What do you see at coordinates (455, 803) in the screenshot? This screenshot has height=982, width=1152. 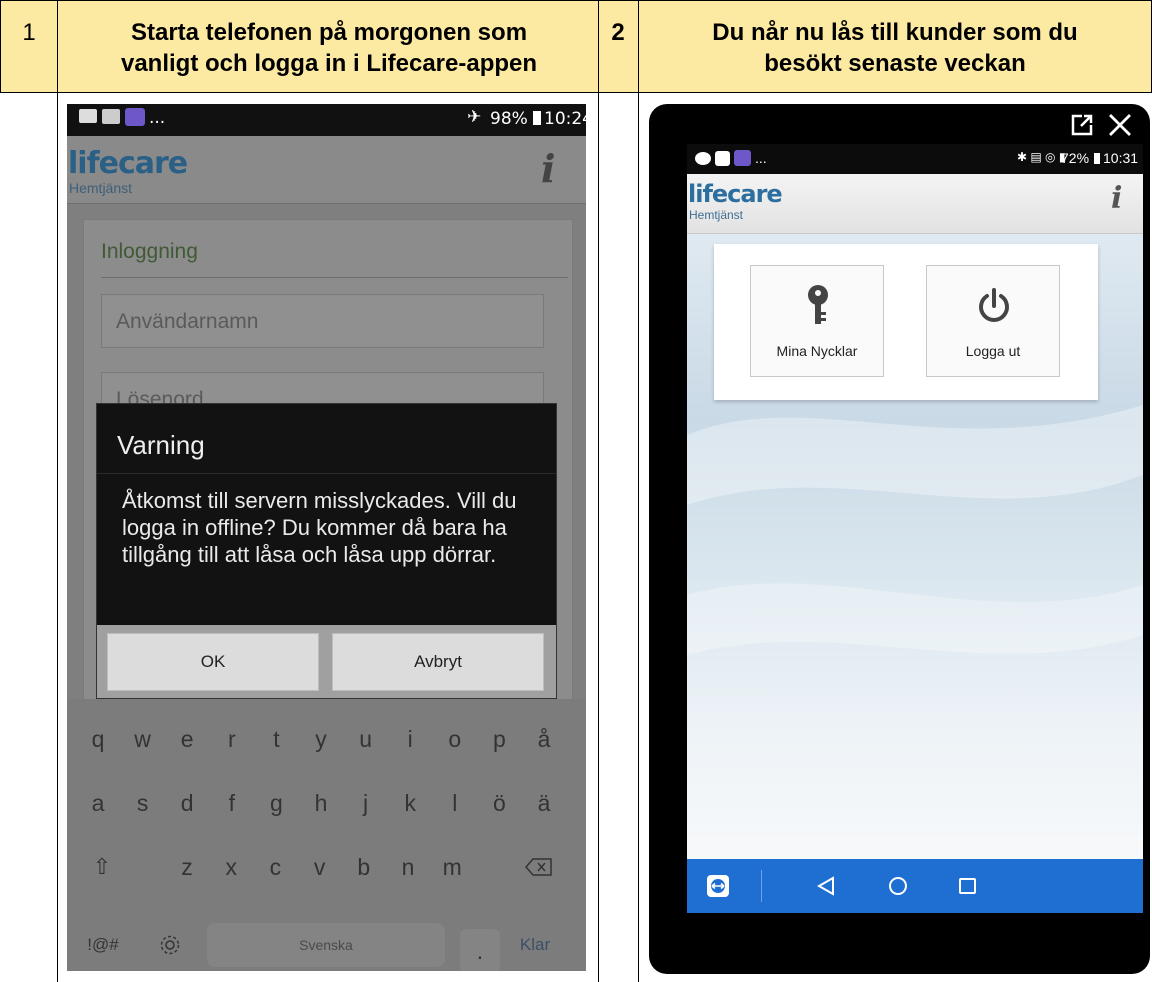 I see `key-l: l` at bounding box center [455, 803].